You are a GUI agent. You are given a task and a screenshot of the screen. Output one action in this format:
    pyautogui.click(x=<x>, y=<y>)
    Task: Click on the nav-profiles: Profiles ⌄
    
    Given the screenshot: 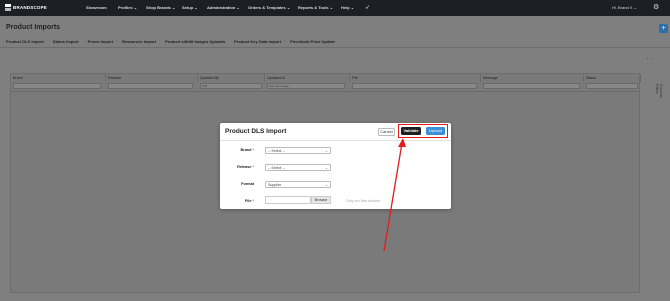 What is the action you would take?
    pyautogui.click(x=127, y=7)
    